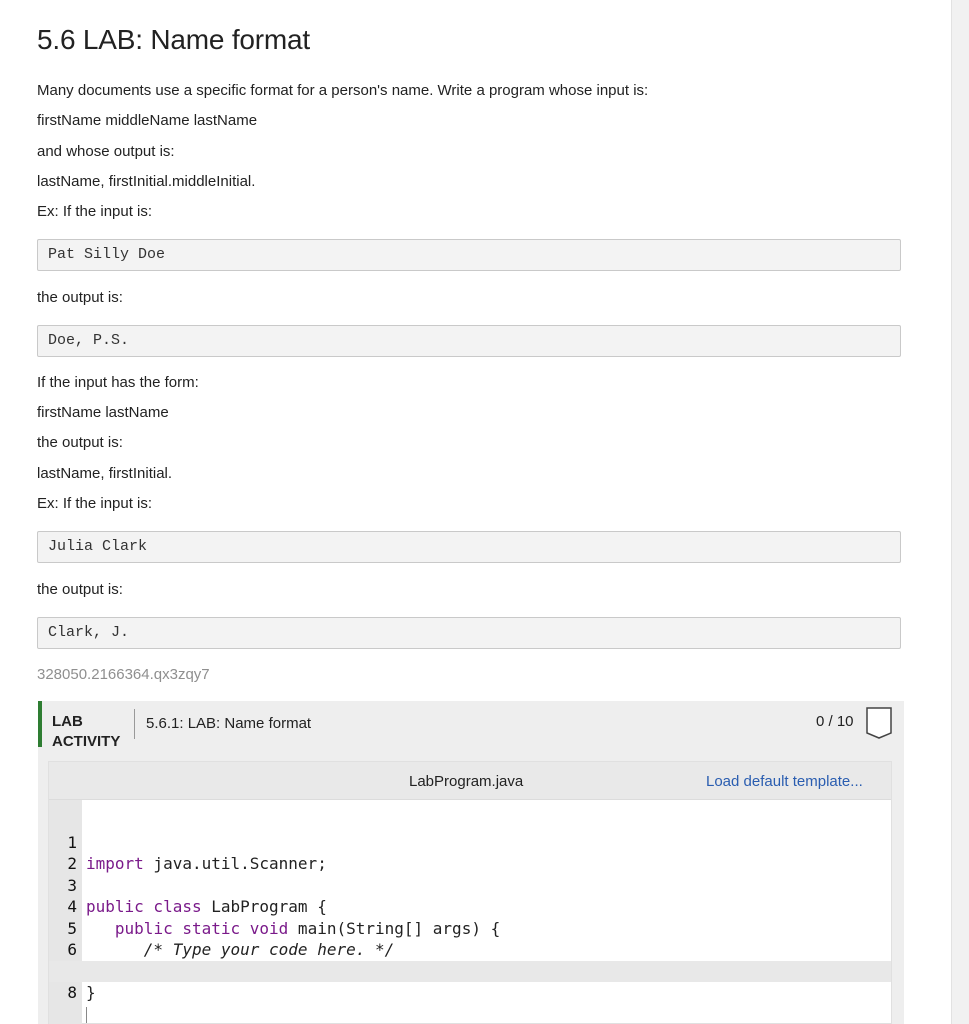 This screenshot has width=969, height=1024. Describe the element at coordinates (174, 39) in the screenshot. I see `page-title: 5.6 LAB: Name format` at that location.